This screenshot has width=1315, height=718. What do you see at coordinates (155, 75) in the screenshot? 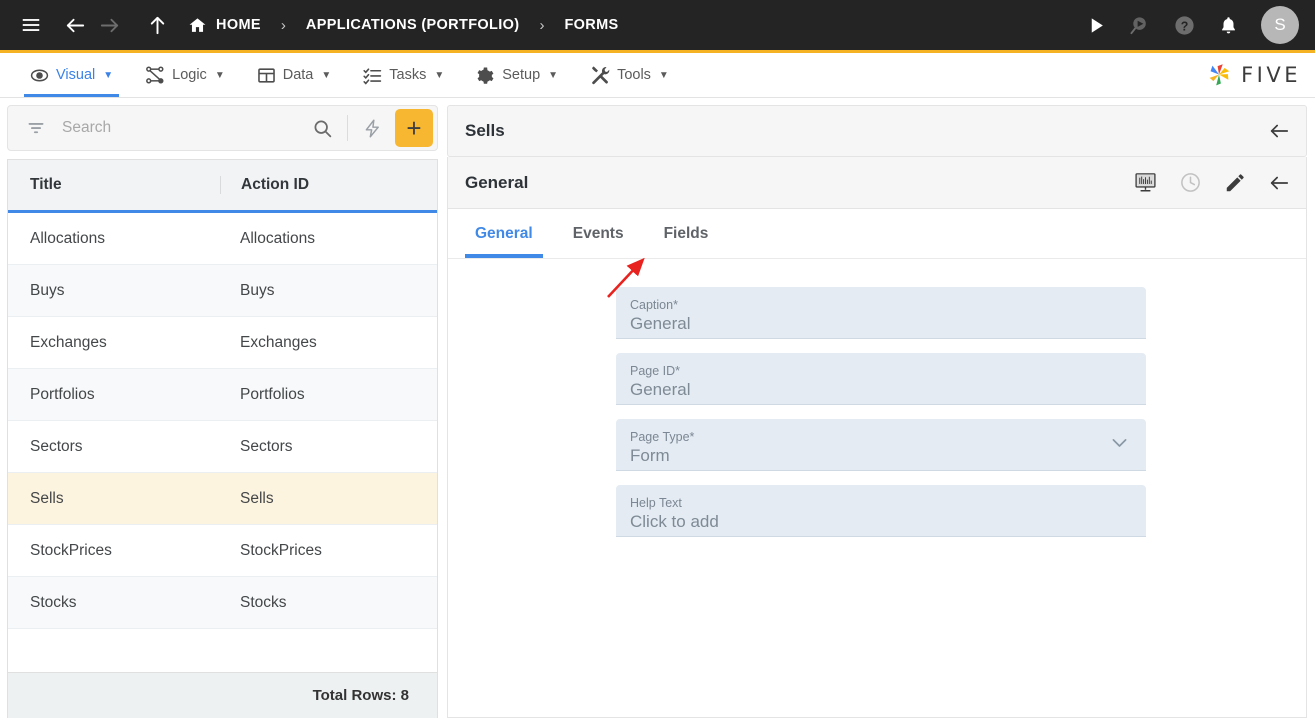
I see `logic-nodes-icon` at bounding box center [155, 75].